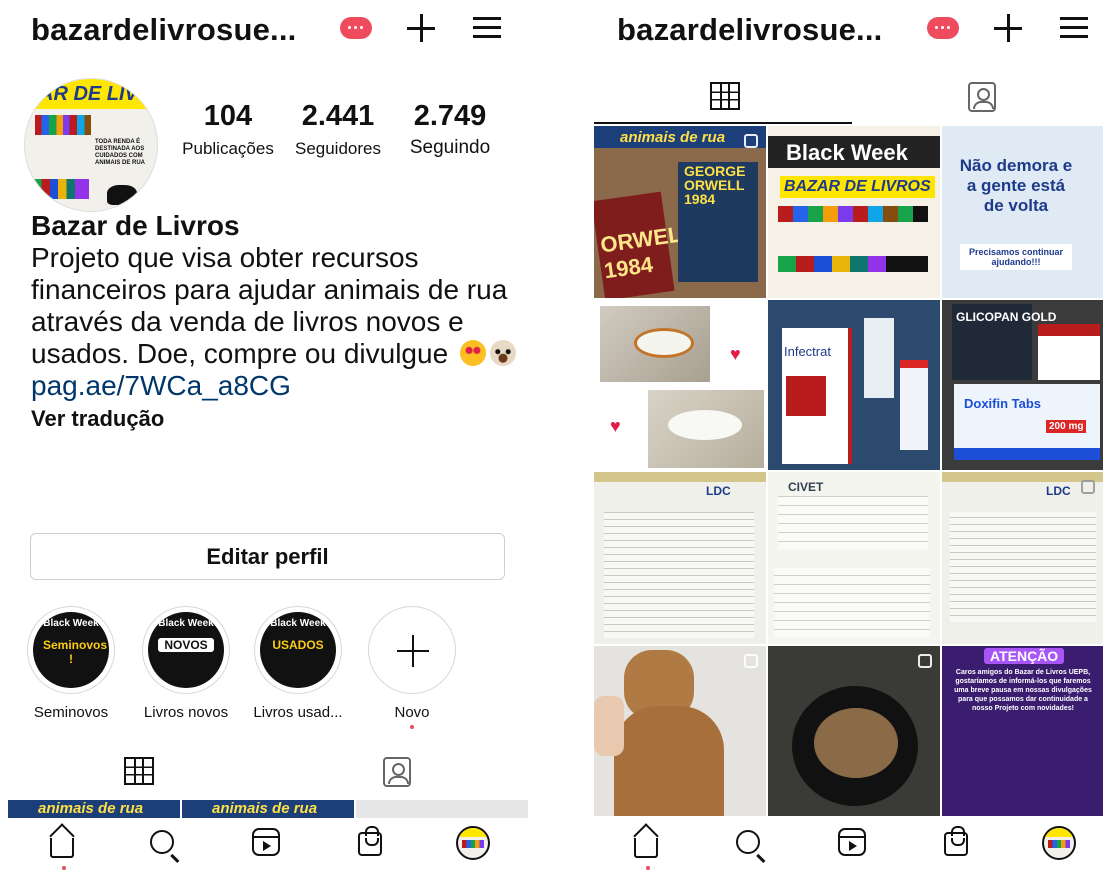 This screenshot has width=1103, height=873. Describe the element at coordinates (186, 712) in the screenshot. I see `highlight-label: Livros novos` at that location.